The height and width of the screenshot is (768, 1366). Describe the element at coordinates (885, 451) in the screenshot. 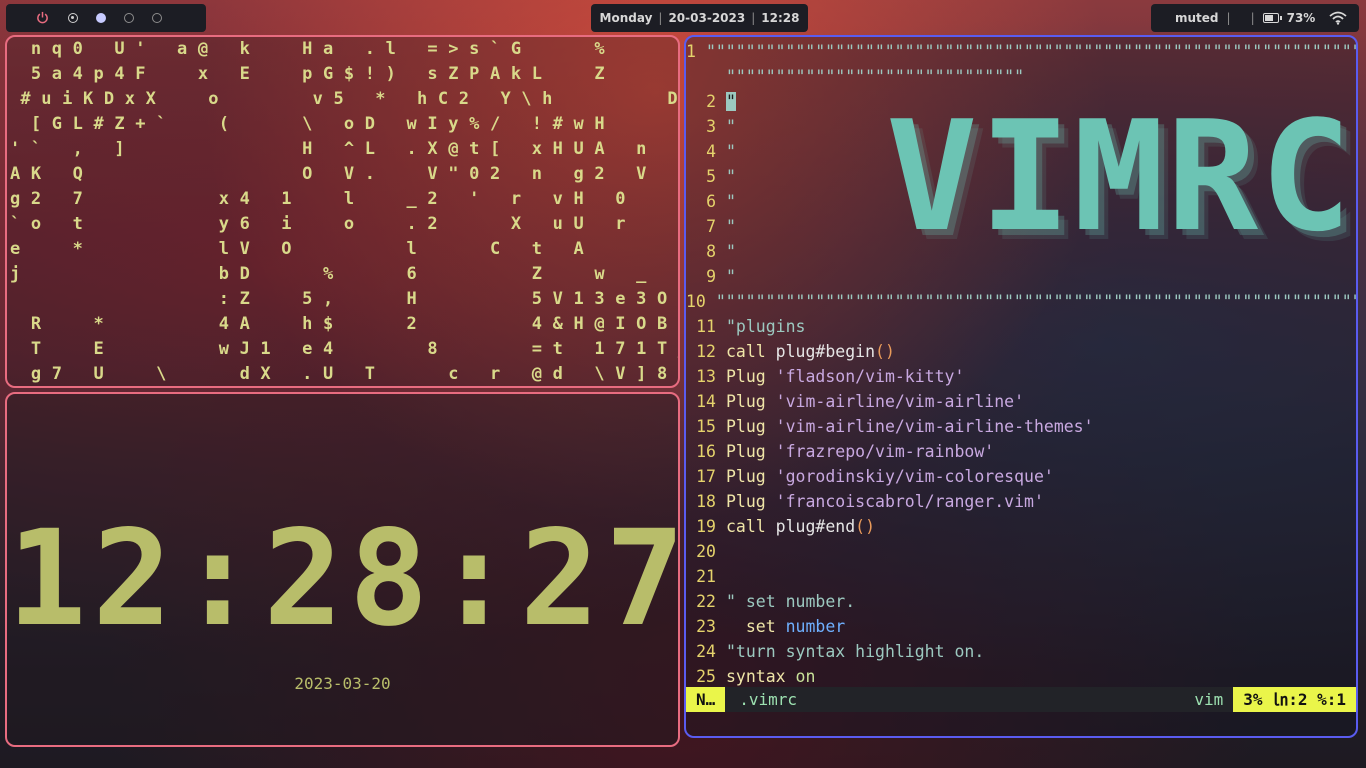

I see `code-token: 'frazrepo/vim-rainbow'` at that location.